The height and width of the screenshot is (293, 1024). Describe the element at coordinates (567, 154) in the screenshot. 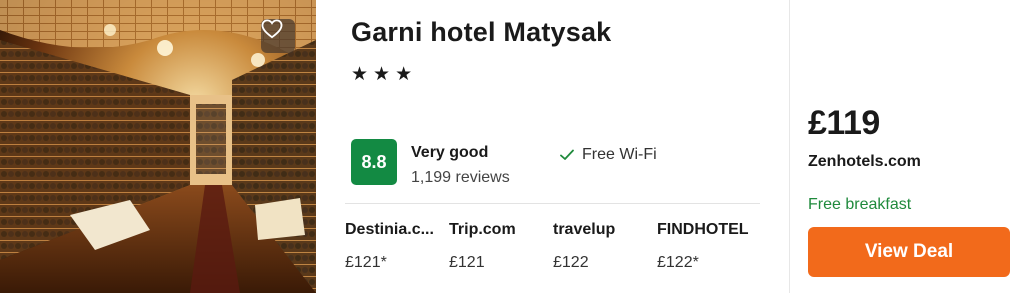

I see `check-icon` at that location.